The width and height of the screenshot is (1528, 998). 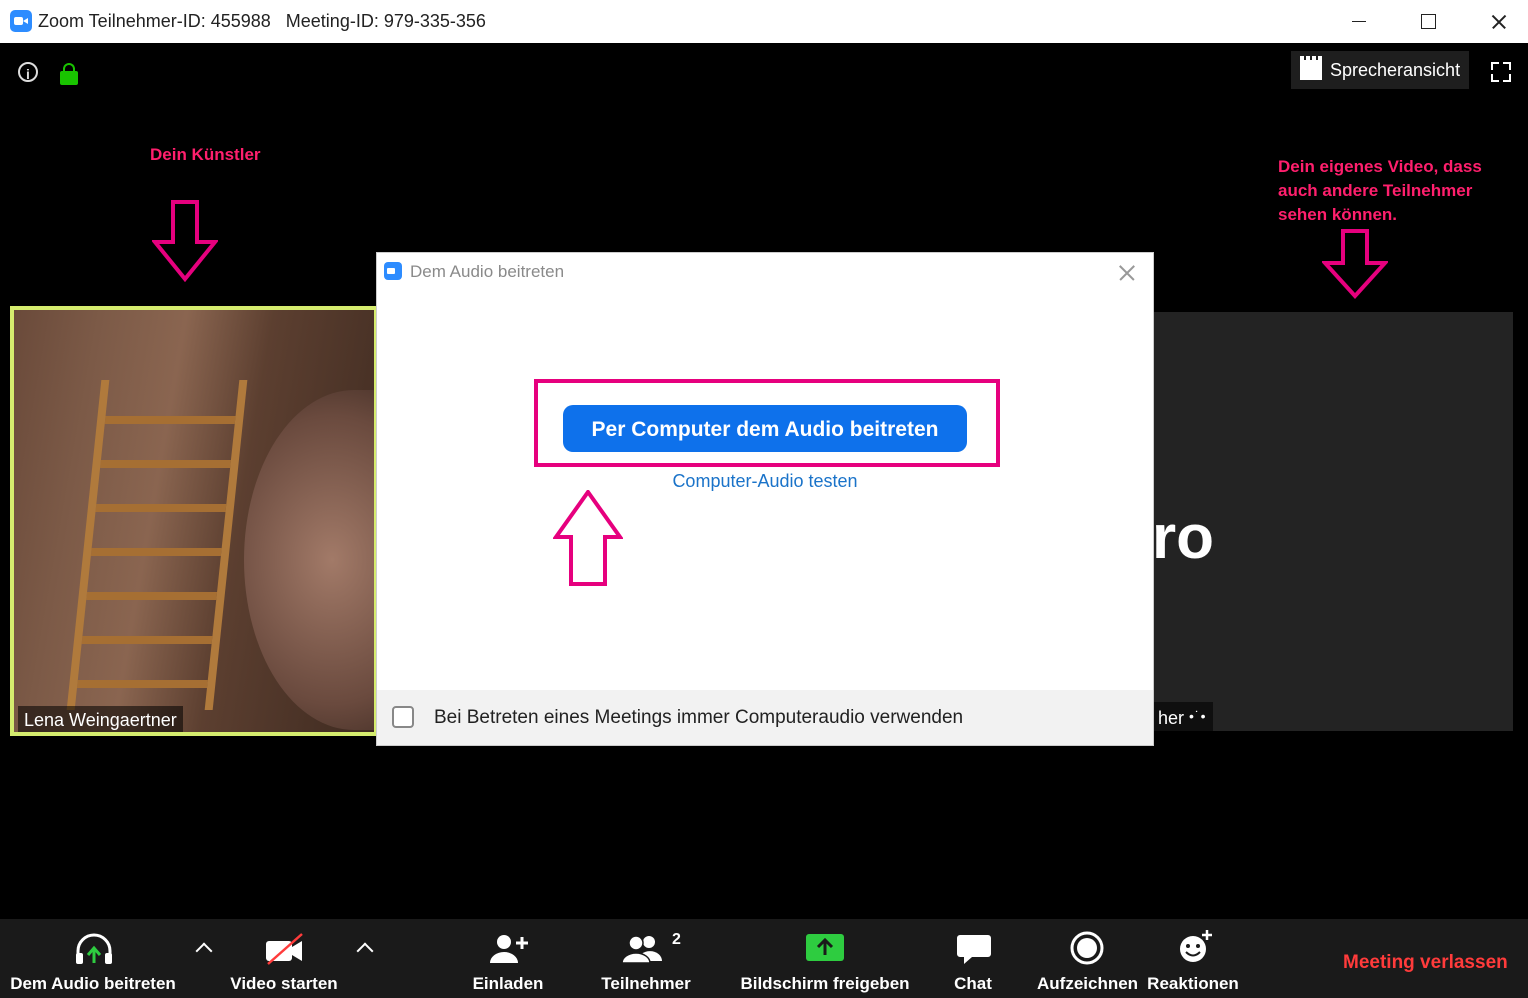 What do you see at coordinates (1501, 72) in the screenshot?
I see `fullscreen-icon` at bounding box center [1501, 72].